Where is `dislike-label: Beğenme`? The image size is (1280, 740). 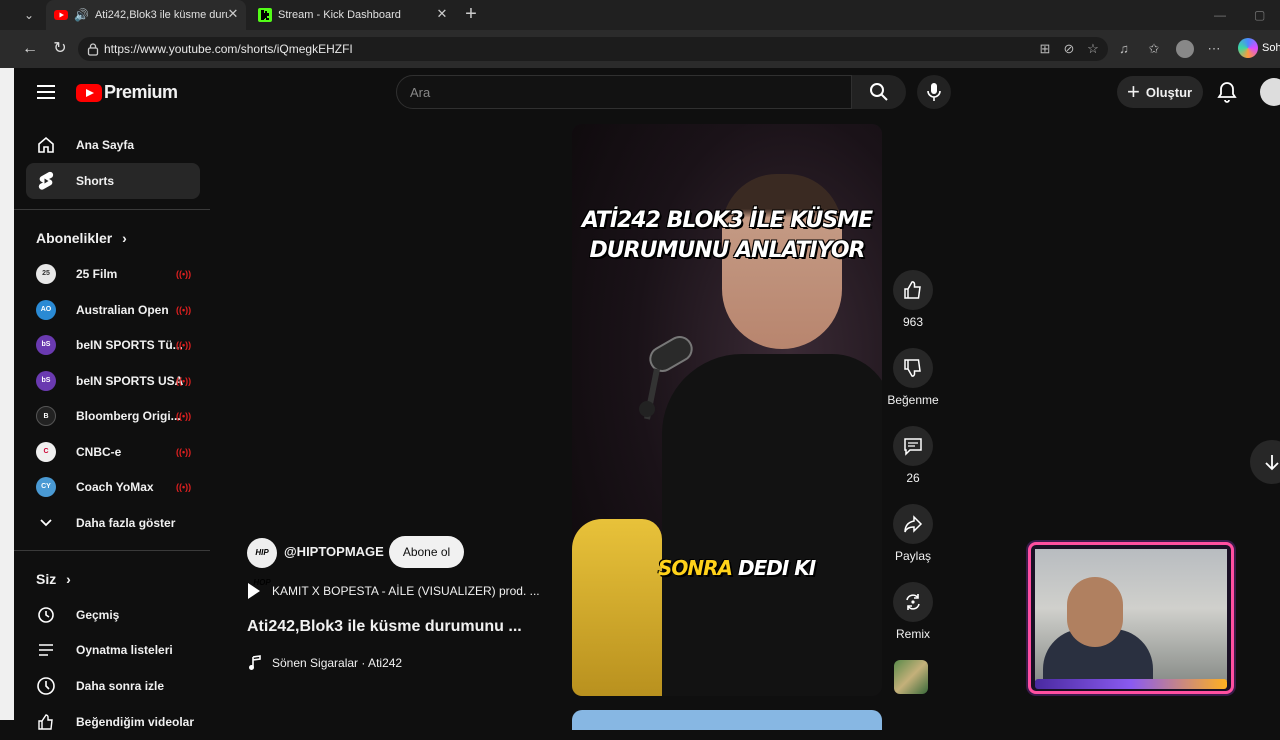 dislike-label: Beğenme is located at coordinates (913, 400).